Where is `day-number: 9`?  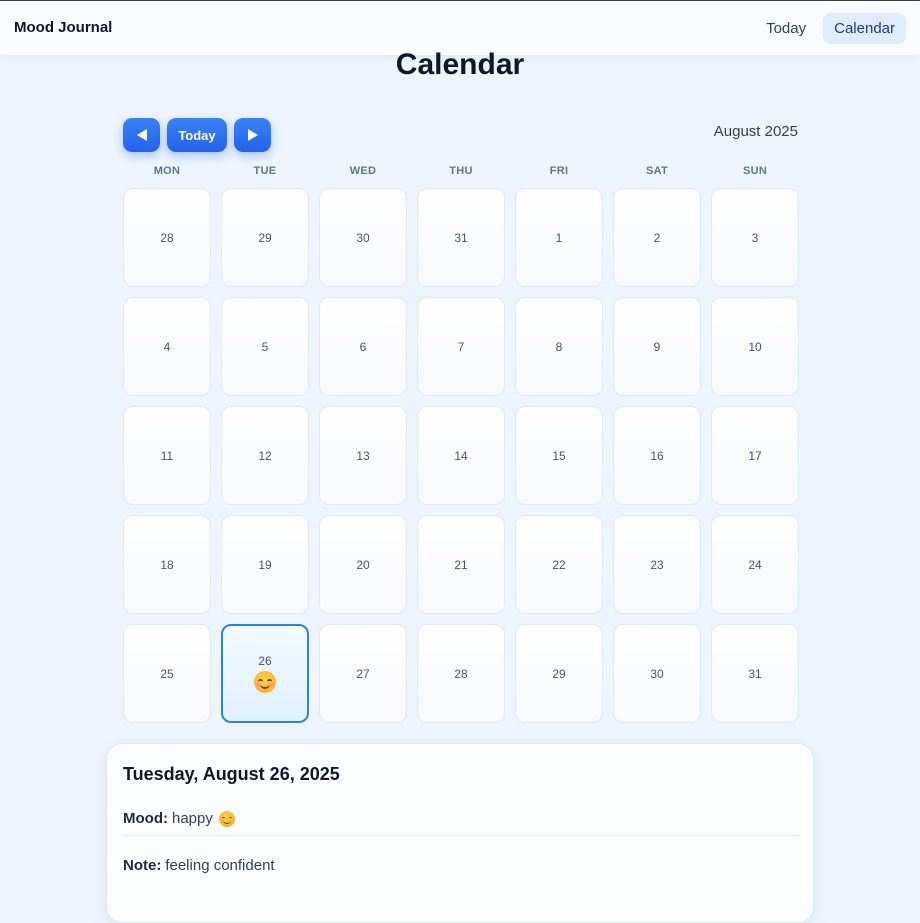
day-number: 9 is located at coordinates (657, 346).